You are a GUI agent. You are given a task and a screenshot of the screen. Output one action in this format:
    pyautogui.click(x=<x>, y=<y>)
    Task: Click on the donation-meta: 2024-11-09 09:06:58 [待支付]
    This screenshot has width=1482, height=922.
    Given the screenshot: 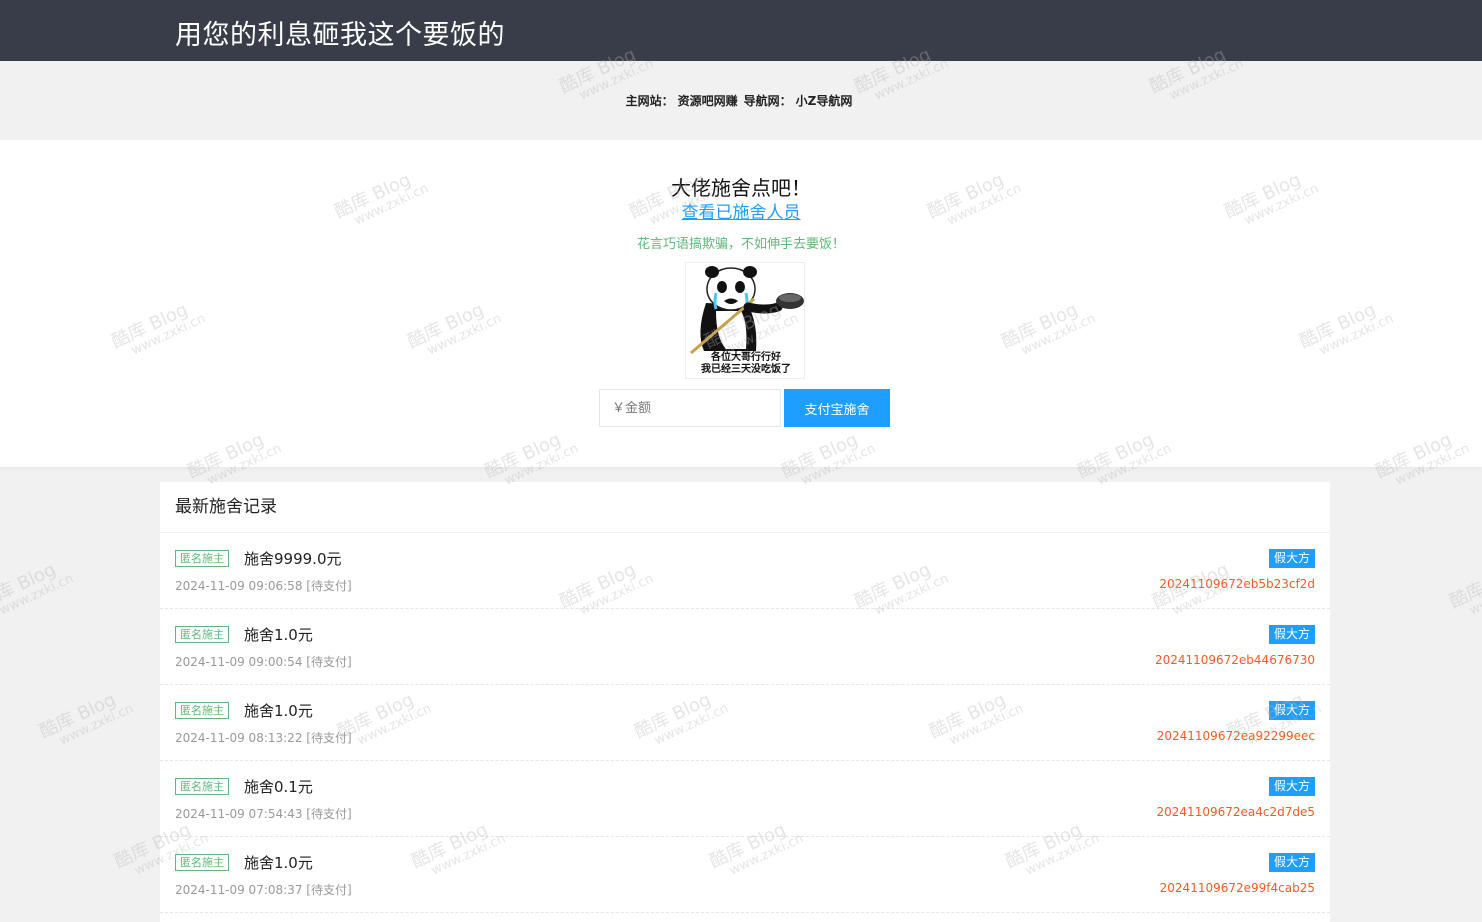 What is the action you would take?
    pyautogui.click(x=263, y=585)
    